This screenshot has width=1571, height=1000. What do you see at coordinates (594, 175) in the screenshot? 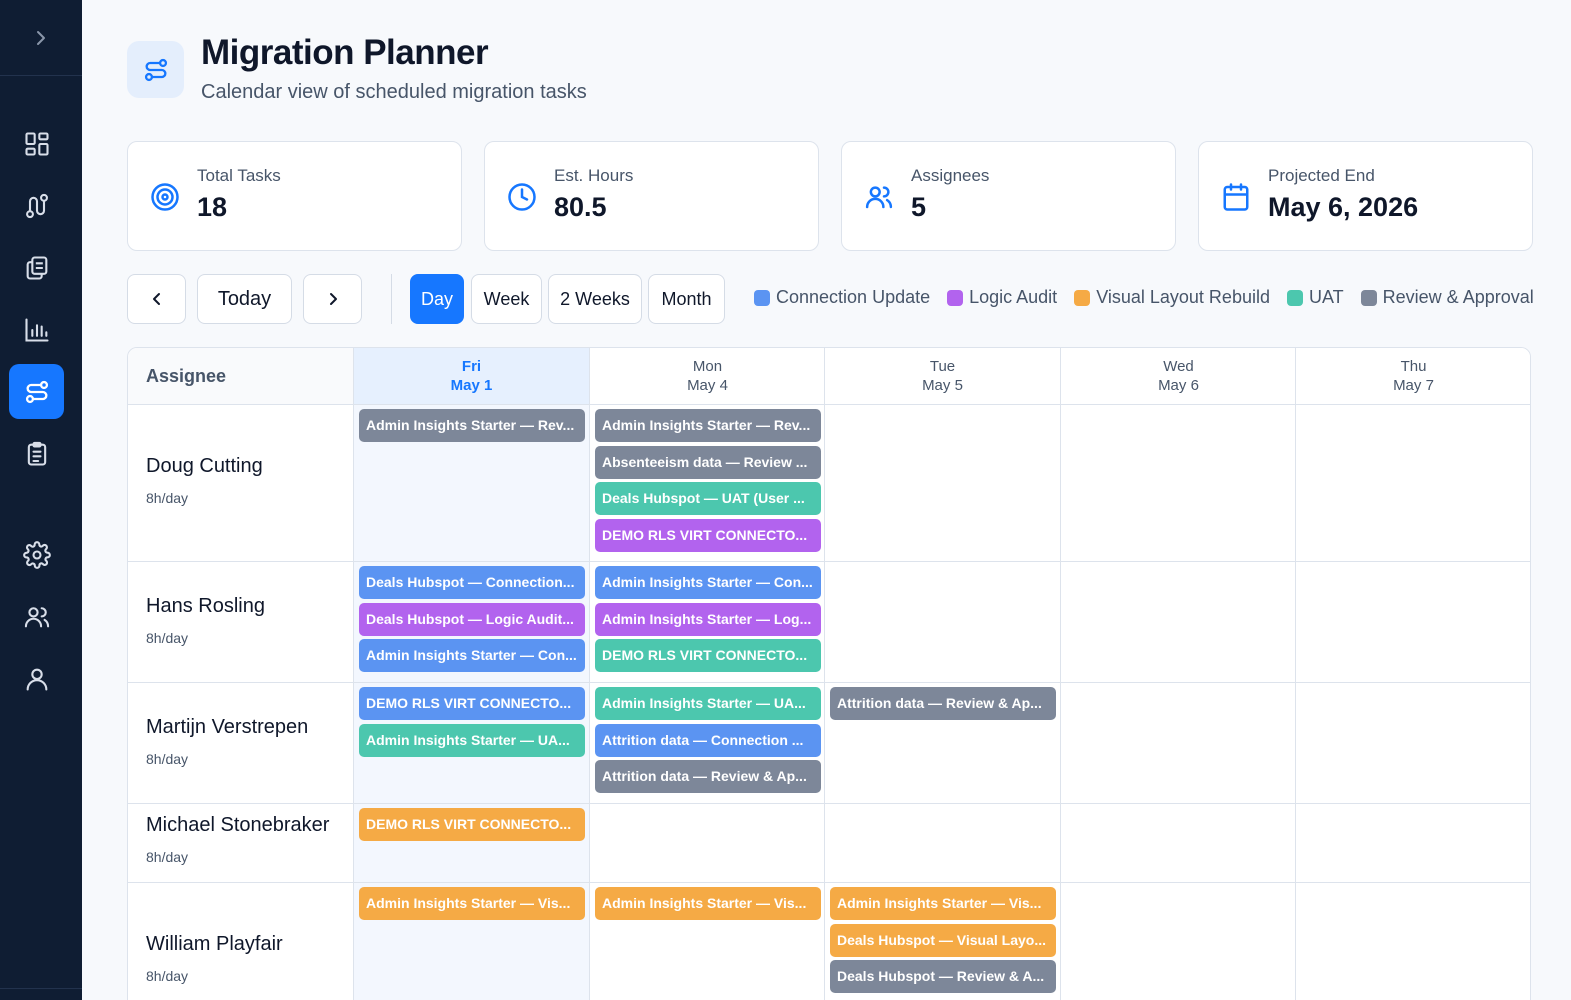
I see `stat-label: Est. Hours` at bounding box center [594, 175].